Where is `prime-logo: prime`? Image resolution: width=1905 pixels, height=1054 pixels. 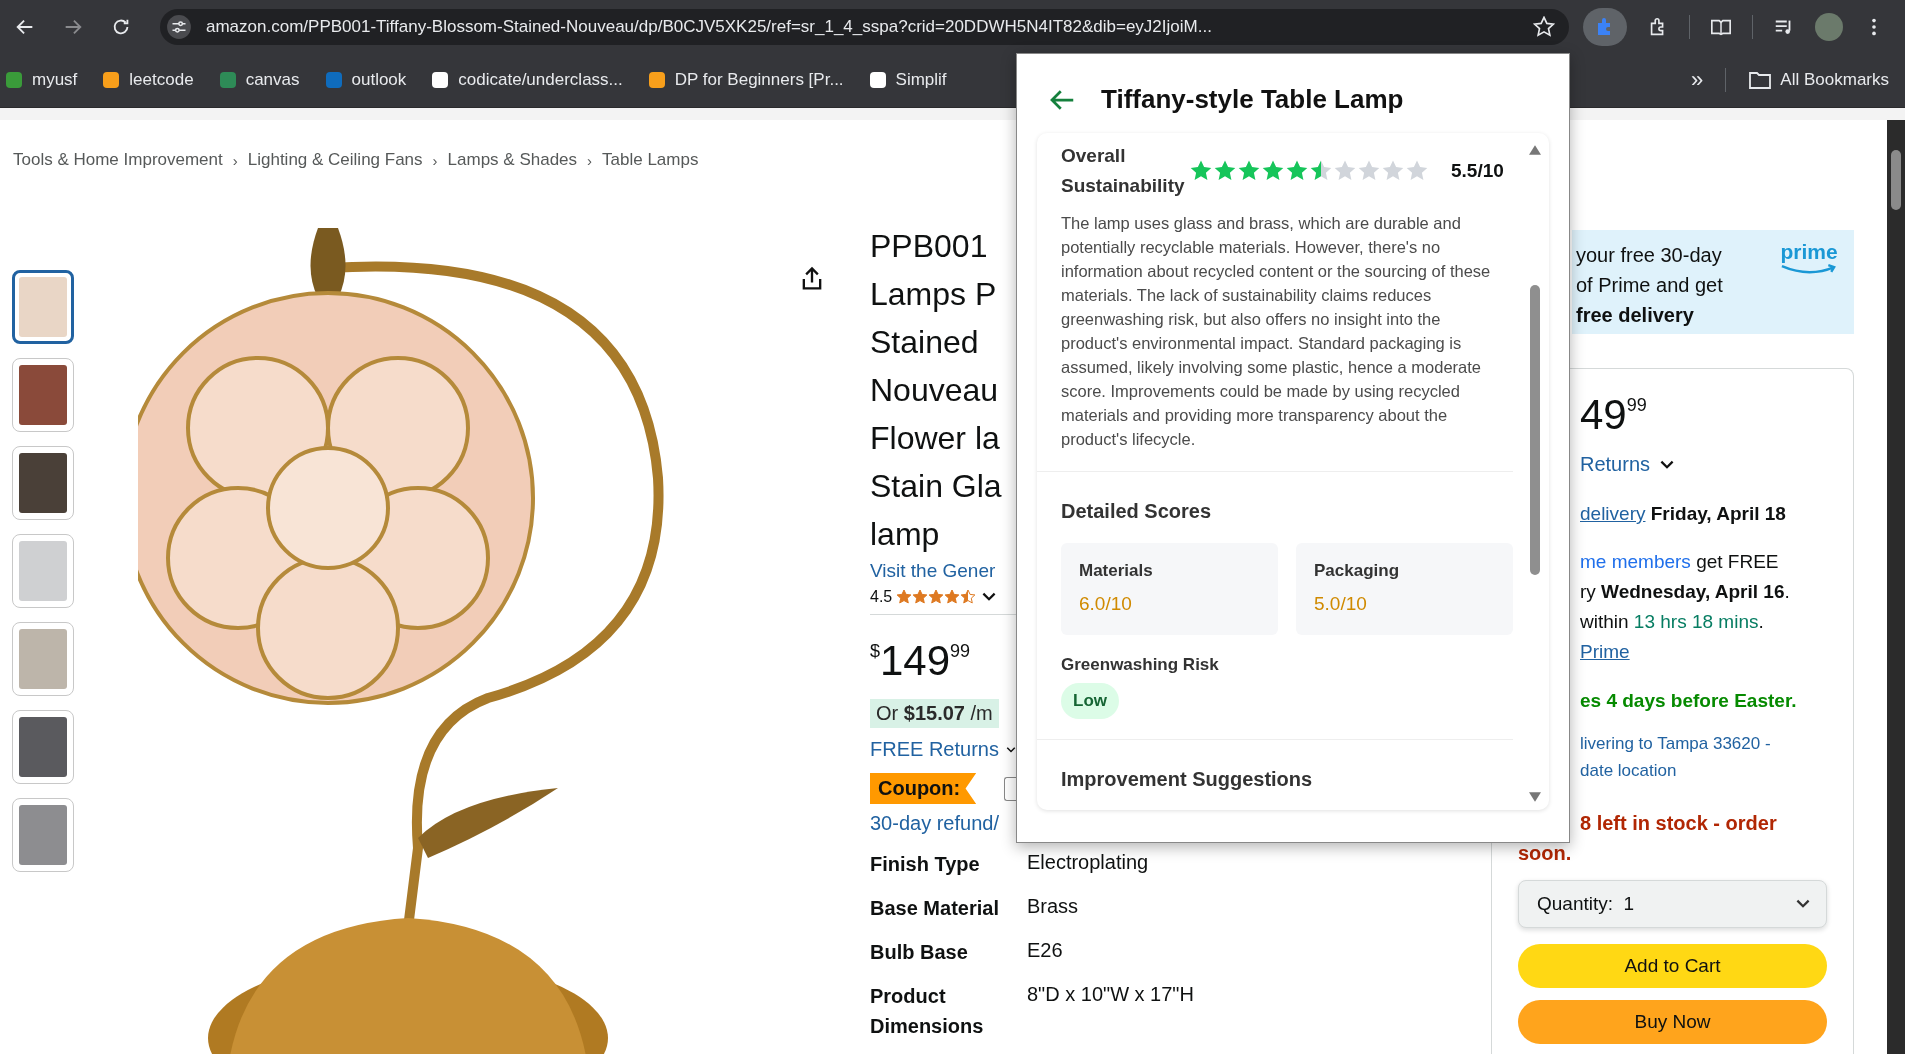 prime-logo: prime is located at coordinates (1809, 281).